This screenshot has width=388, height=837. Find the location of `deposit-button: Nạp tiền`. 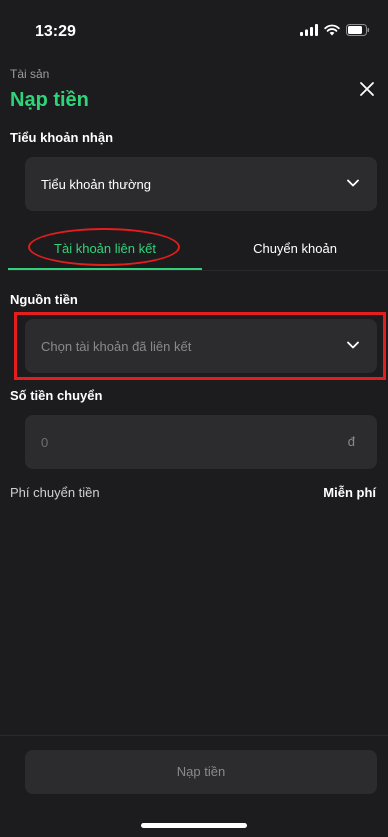

deposit-button: Nạp tiền is located at coordinates (201, 772).